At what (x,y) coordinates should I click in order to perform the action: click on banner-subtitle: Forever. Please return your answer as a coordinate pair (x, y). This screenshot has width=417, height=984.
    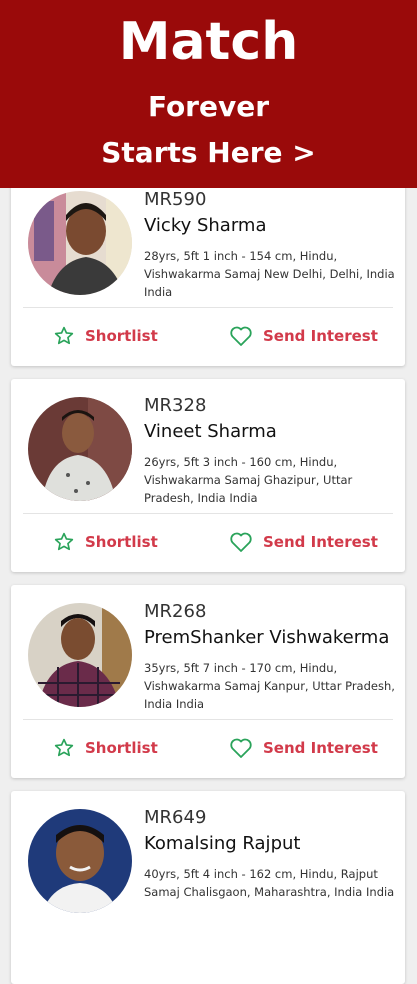
    Looking at the image, I should click on (208, 106).